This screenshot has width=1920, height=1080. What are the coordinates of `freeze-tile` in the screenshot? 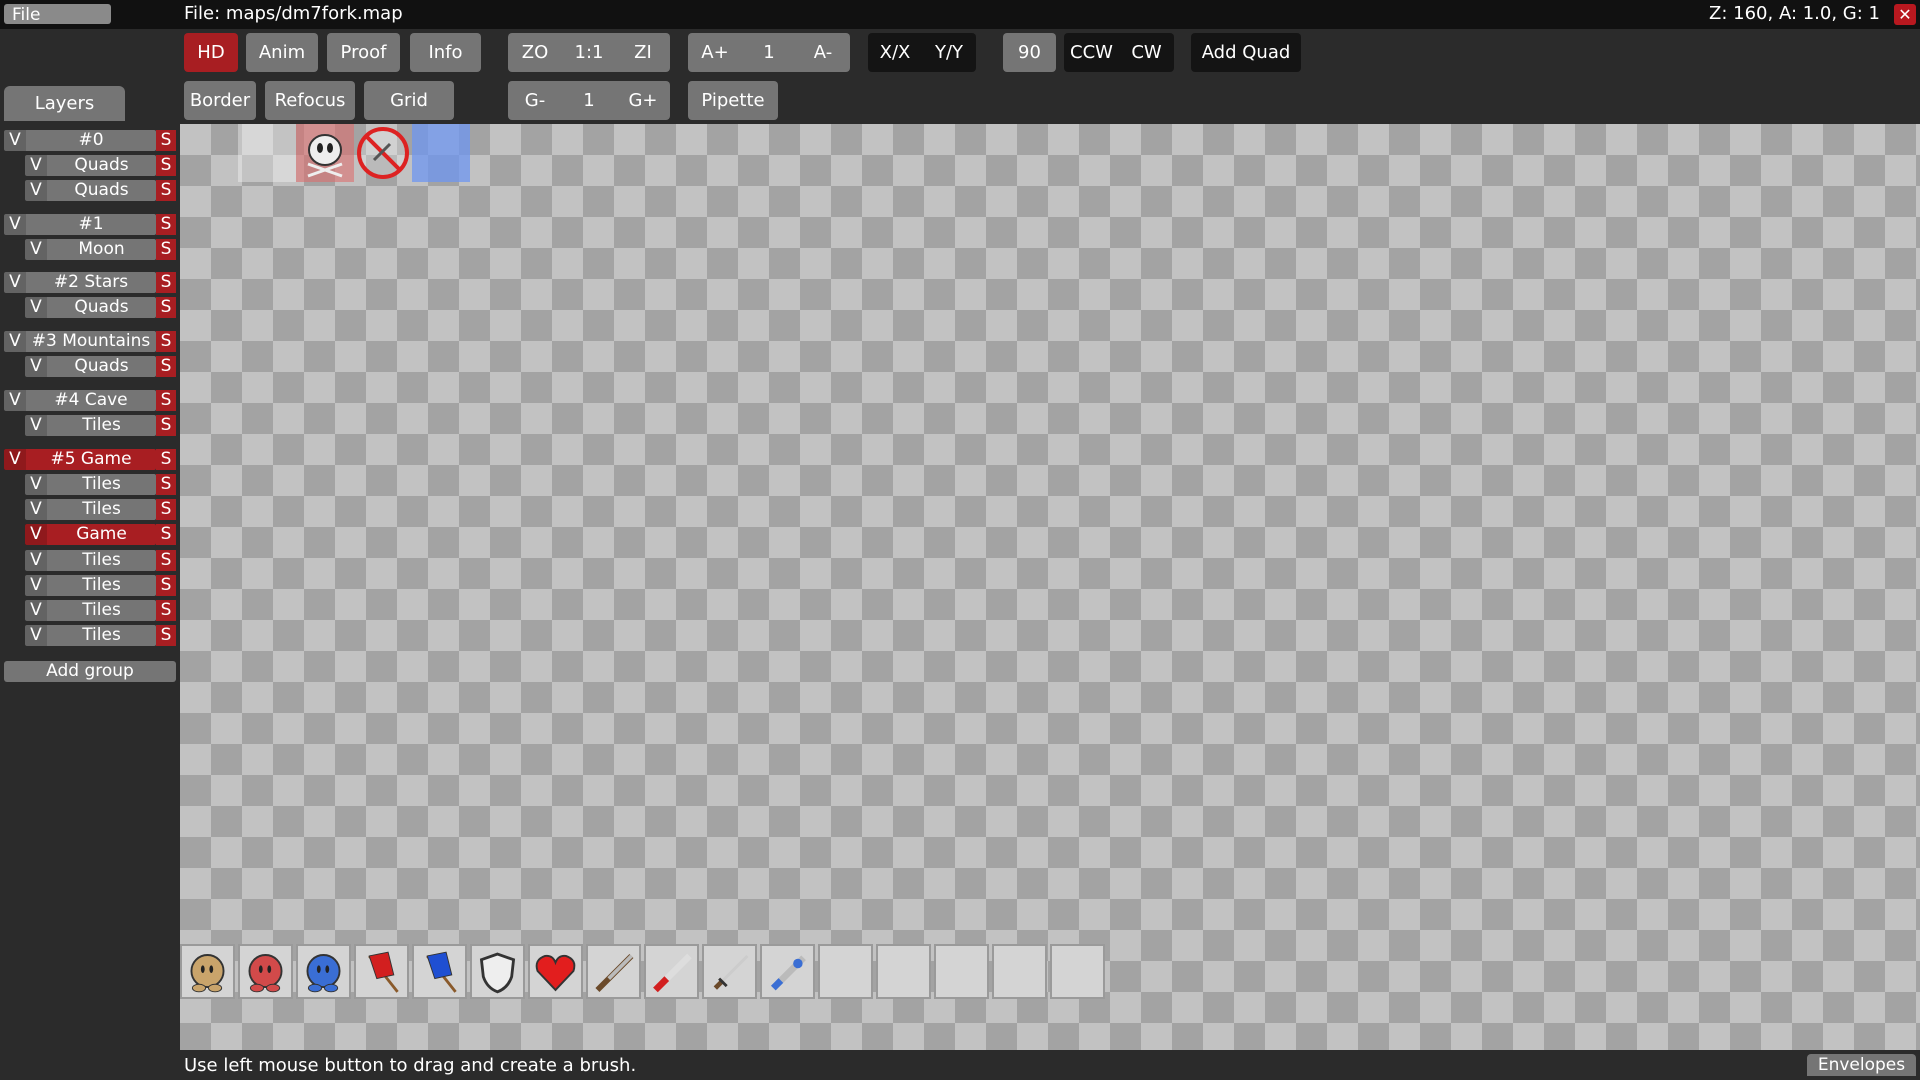 It's located at (441, 153).